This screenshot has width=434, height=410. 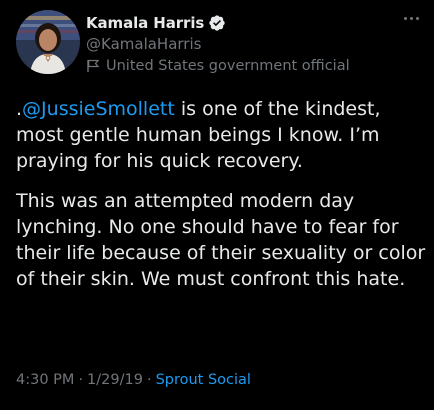 What do you see at coordinates (48, 42) in the screenshot?
I see `avatar` at bounding box center [48, 42].